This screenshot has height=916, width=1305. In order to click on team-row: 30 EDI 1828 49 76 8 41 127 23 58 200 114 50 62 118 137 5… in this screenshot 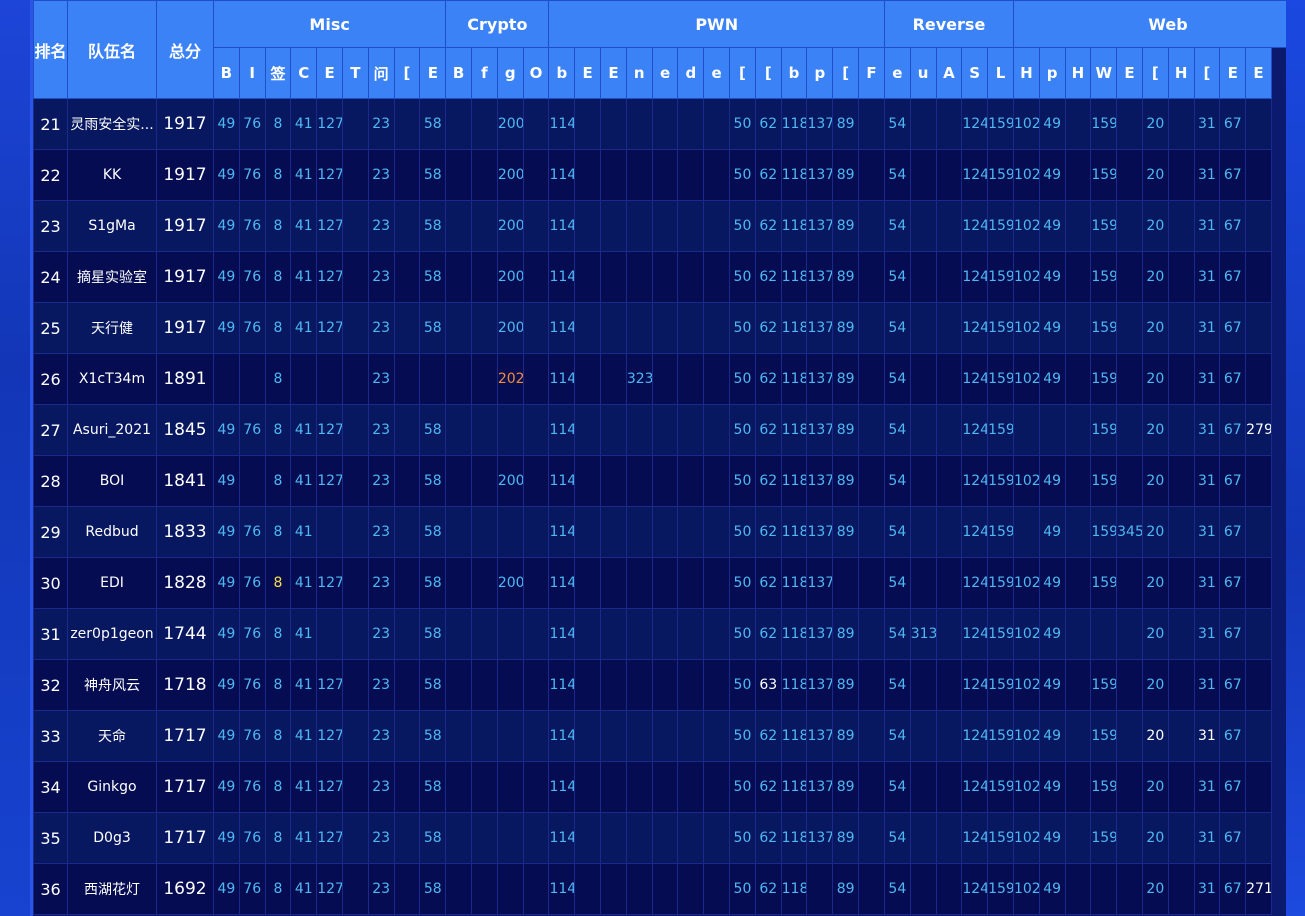, I will do `click(660, 583)`.